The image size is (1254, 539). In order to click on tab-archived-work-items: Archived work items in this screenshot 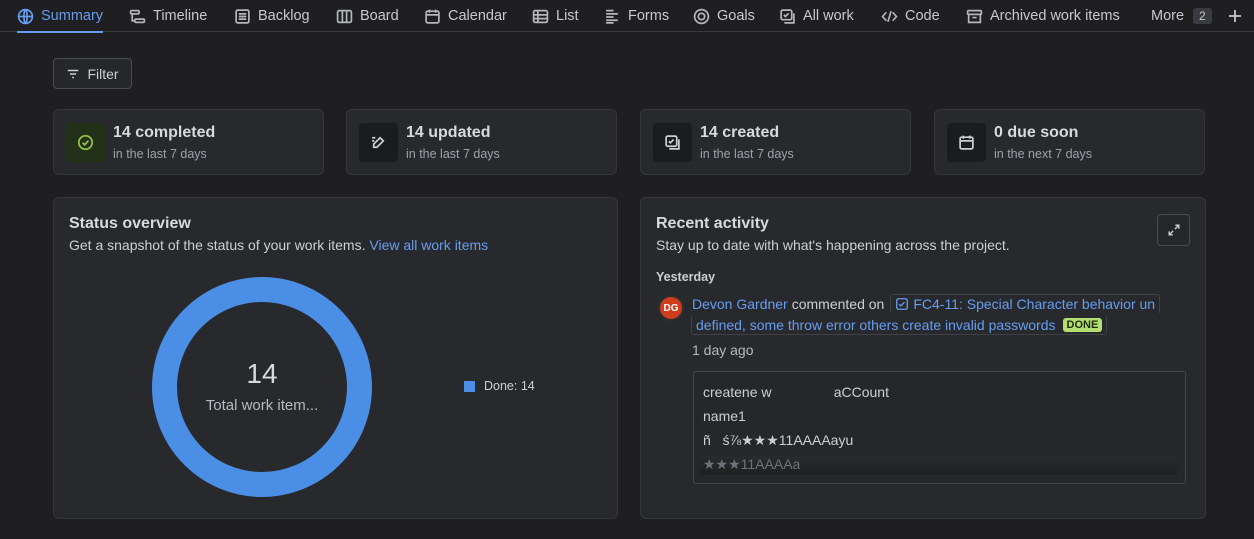, I will do `click(1043, 16)`.